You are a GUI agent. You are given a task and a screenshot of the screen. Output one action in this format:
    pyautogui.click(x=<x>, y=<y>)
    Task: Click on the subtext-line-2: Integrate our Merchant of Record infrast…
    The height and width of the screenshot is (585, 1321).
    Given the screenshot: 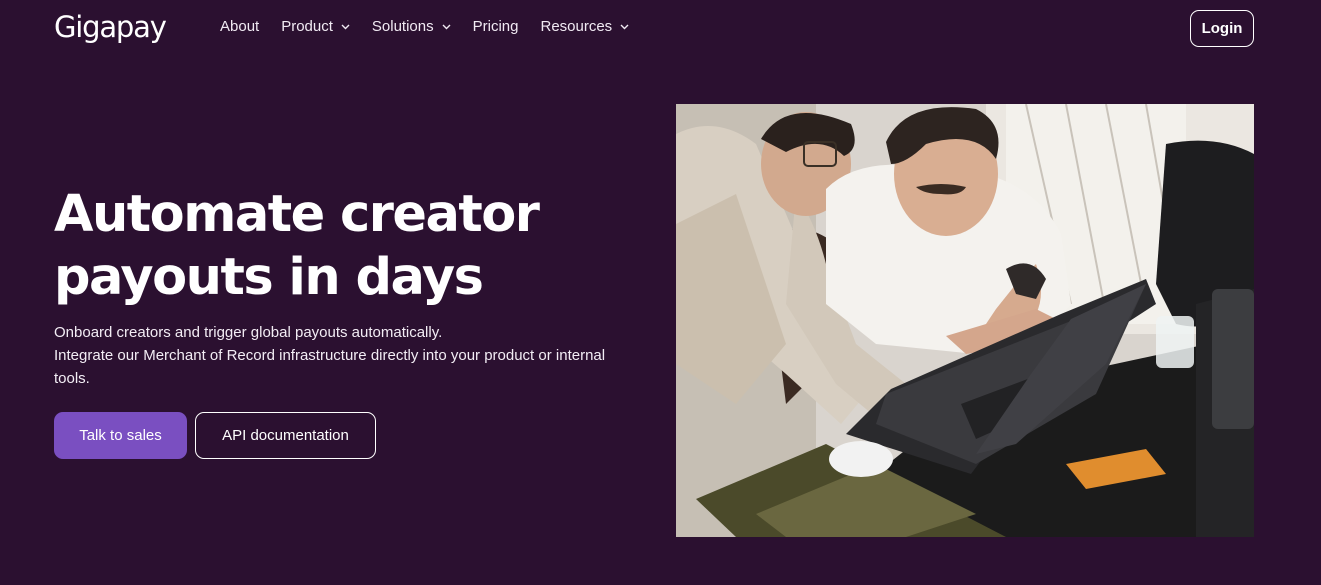 What is the action you would take?
    pyautogui.click(x=330, y=367)
    